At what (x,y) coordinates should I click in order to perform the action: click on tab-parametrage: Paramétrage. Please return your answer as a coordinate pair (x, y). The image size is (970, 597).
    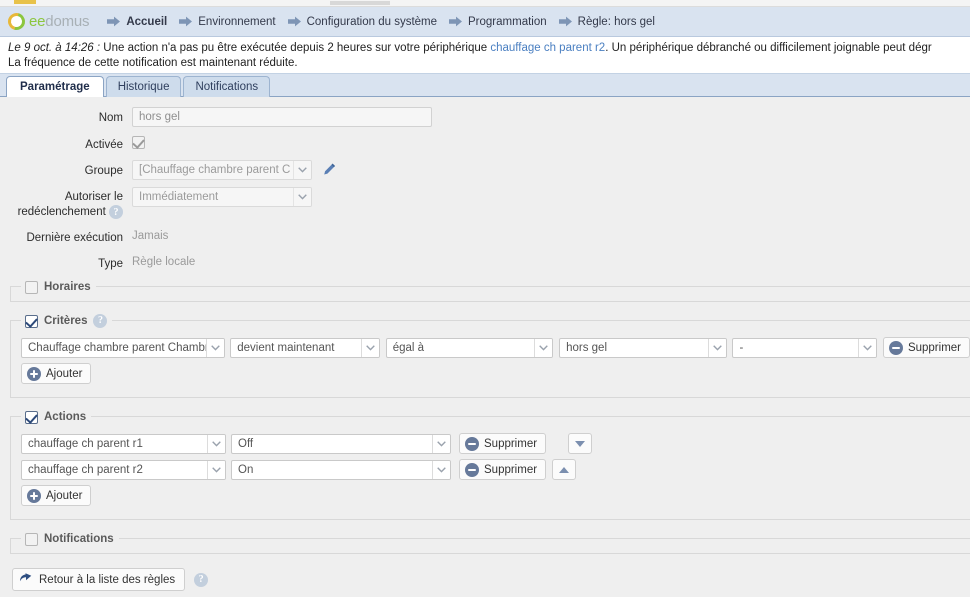
    Looking at the image, I should click on (55, 86).